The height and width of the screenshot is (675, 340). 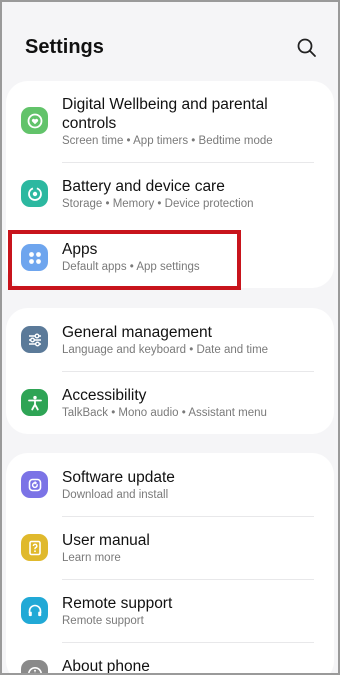 What do you see at coordinates (104, 395) in the screenshot?
I see `item-title: Accessibility` at bounding box center [104, 395].